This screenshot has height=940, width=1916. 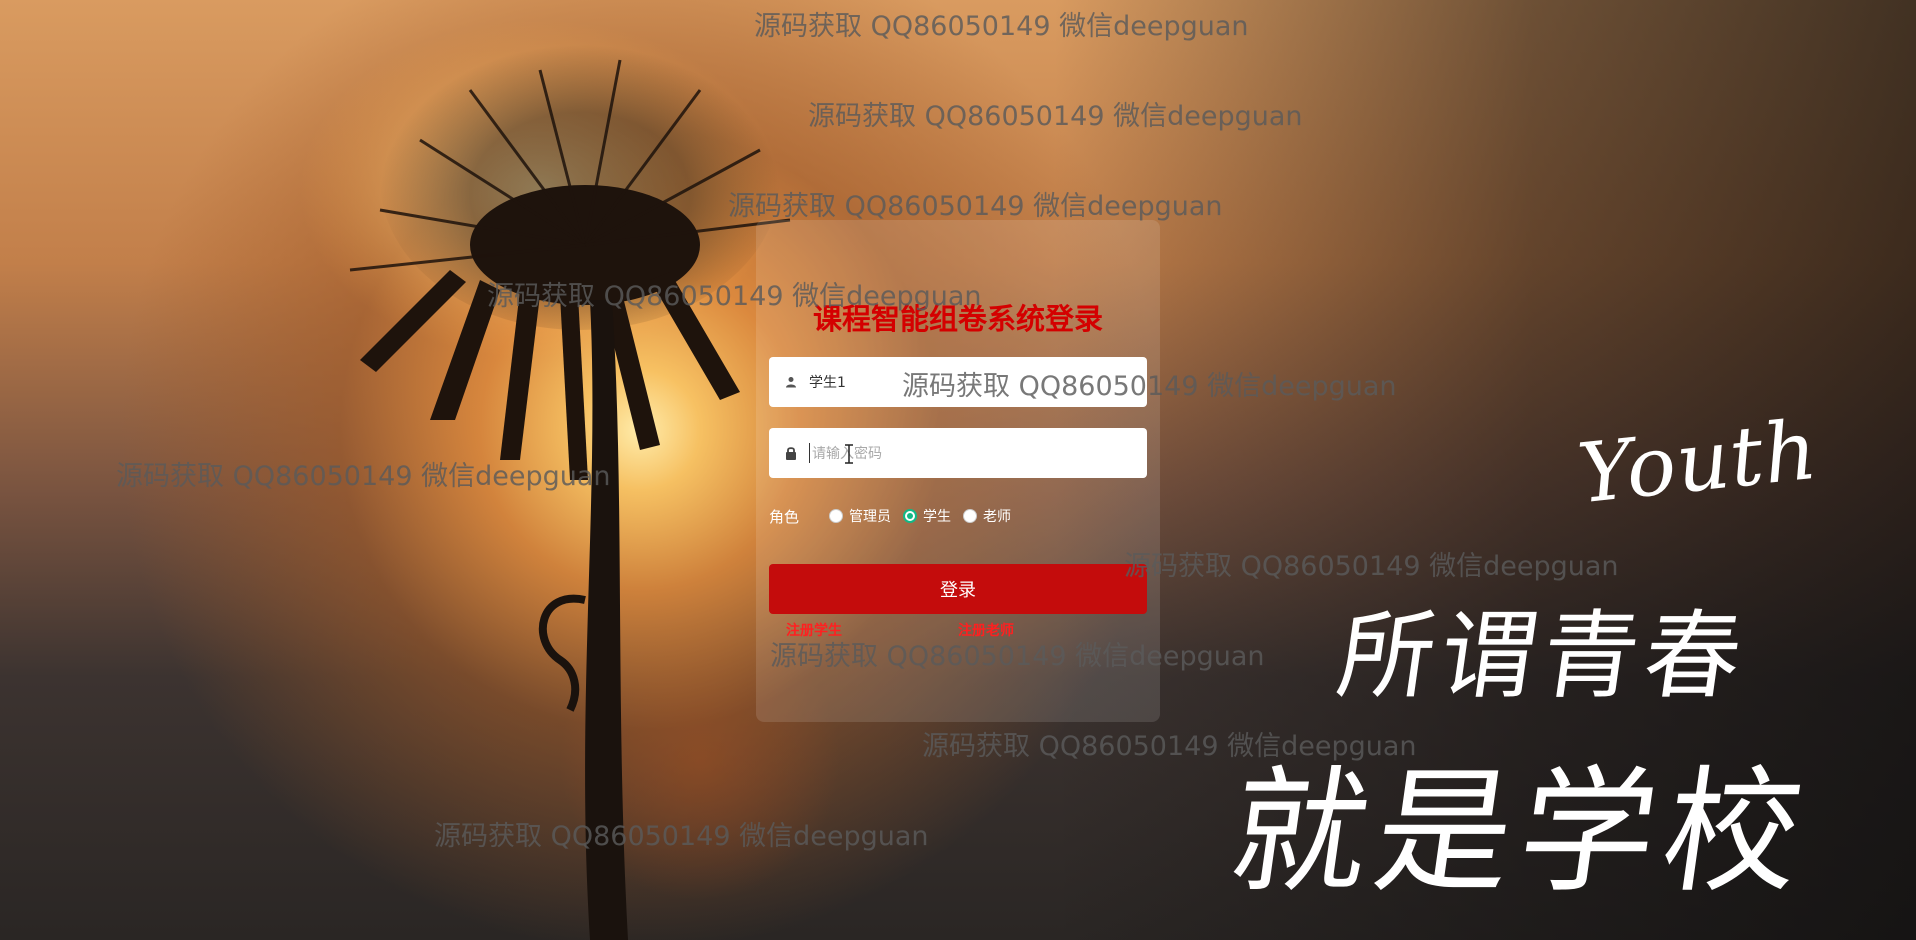 I want to click on radio-teacher, so click(x=970, y=516).